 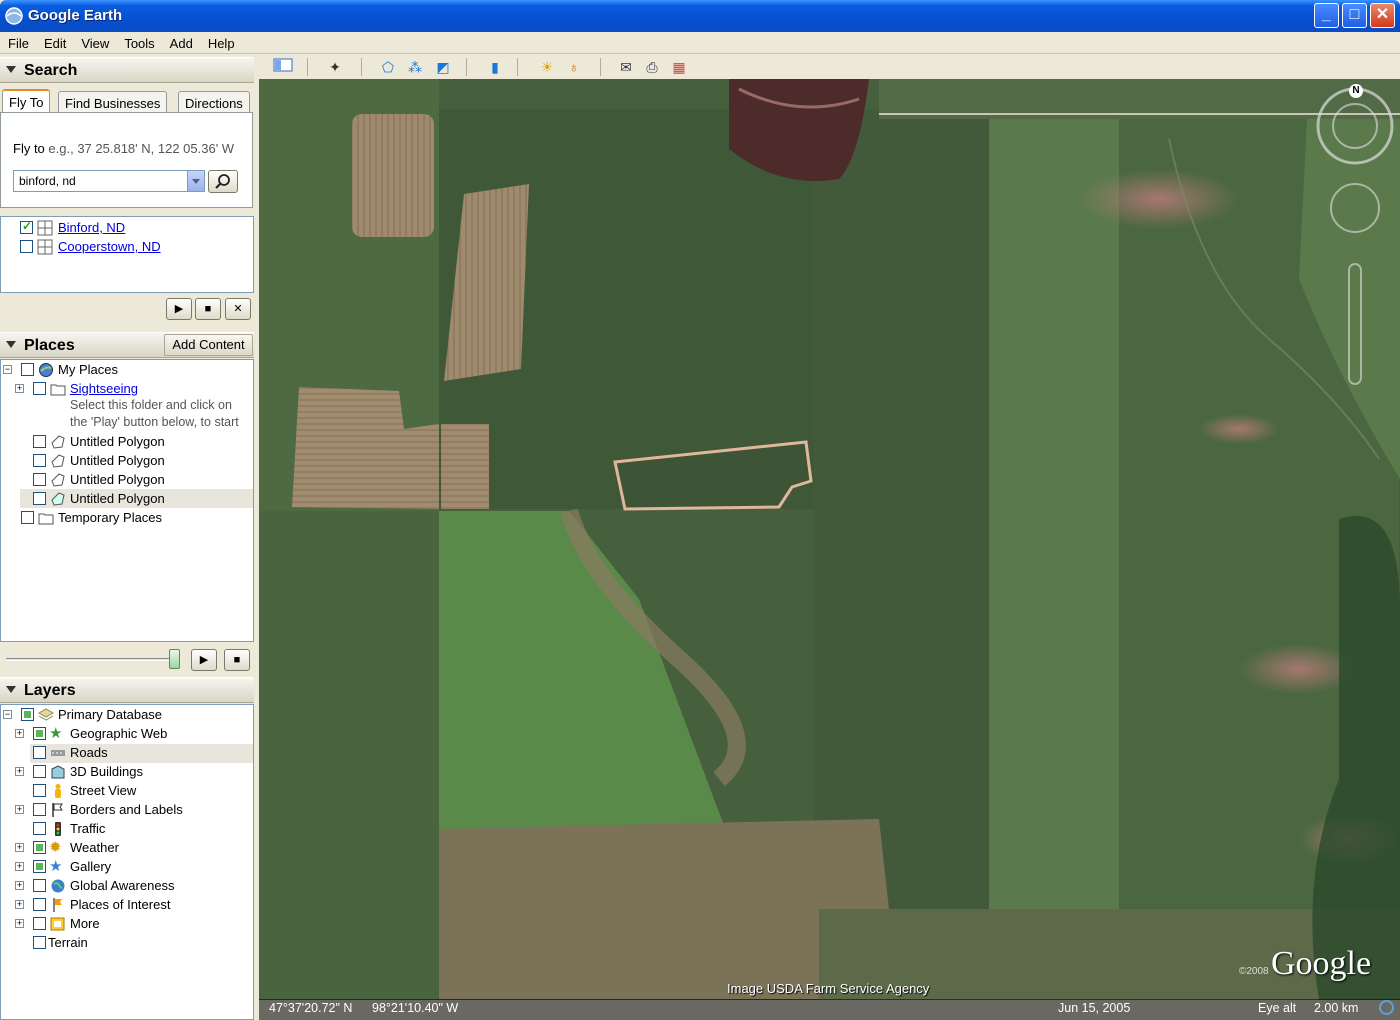 I want to click on places-header: Places Add Content, so click(x=127, y=345).